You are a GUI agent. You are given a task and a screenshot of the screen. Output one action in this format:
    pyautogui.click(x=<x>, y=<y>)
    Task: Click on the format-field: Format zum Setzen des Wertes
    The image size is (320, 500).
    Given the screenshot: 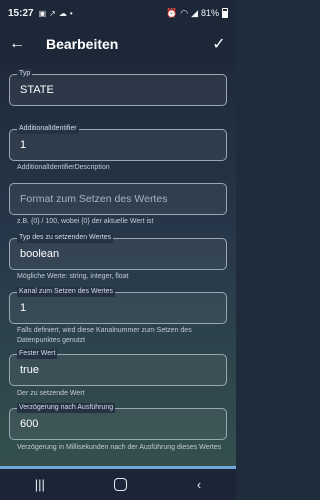 What is the action you would take?
    pyautogui.click(x=118, y=199)
    